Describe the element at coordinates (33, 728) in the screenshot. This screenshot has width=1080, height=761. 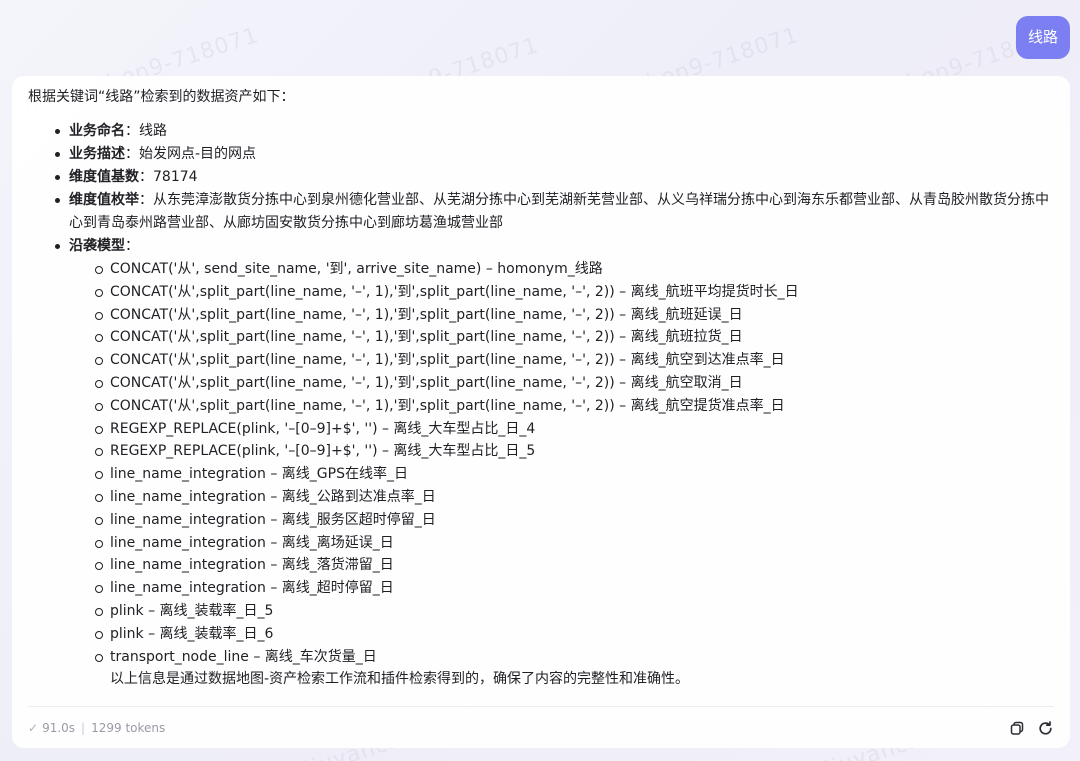
I see `check-icon: ✓` at that location.